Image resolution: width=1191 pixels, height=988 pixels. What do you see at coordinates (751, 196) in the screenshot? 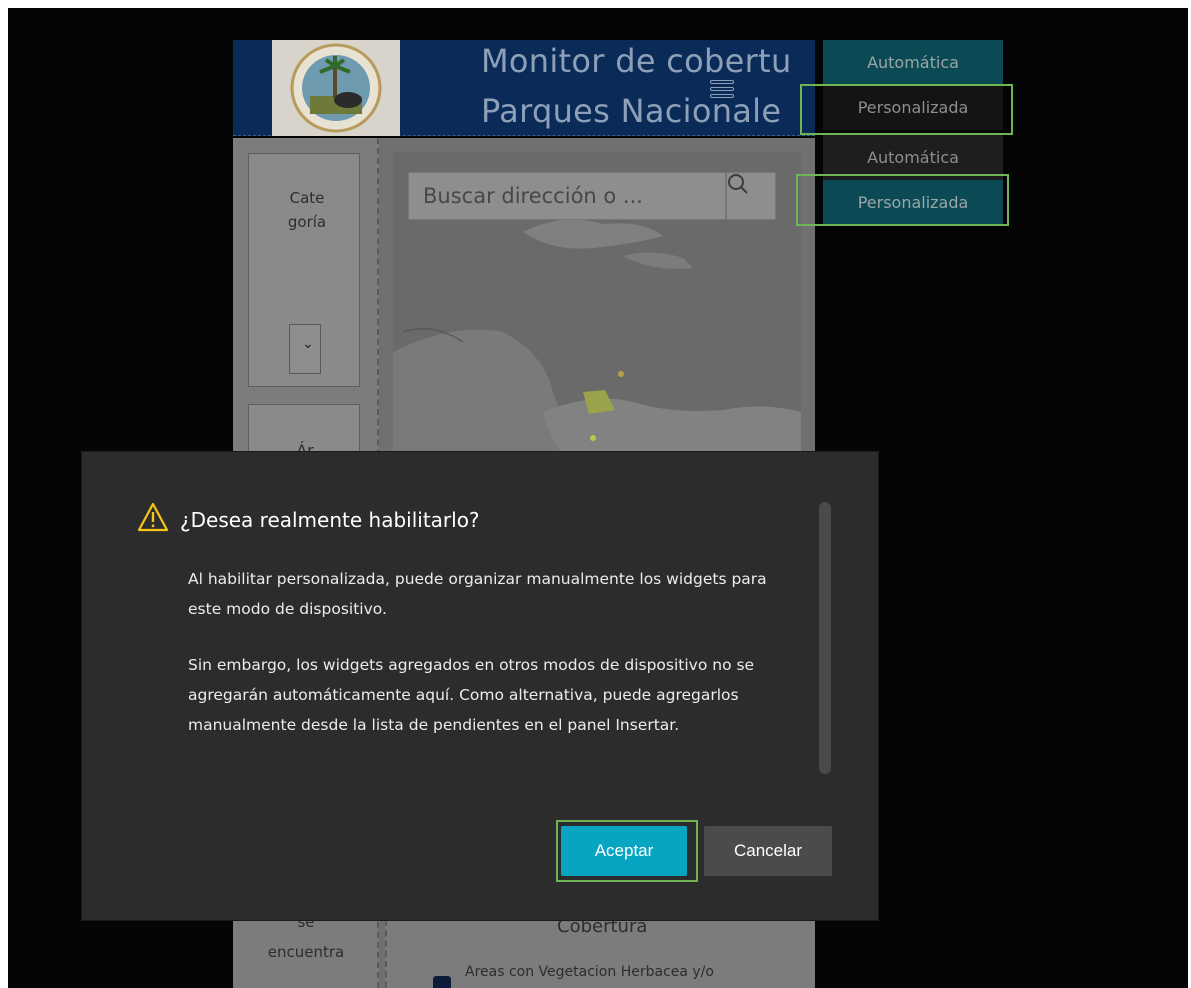
I see `search-button` at bounding box center [751, 196].